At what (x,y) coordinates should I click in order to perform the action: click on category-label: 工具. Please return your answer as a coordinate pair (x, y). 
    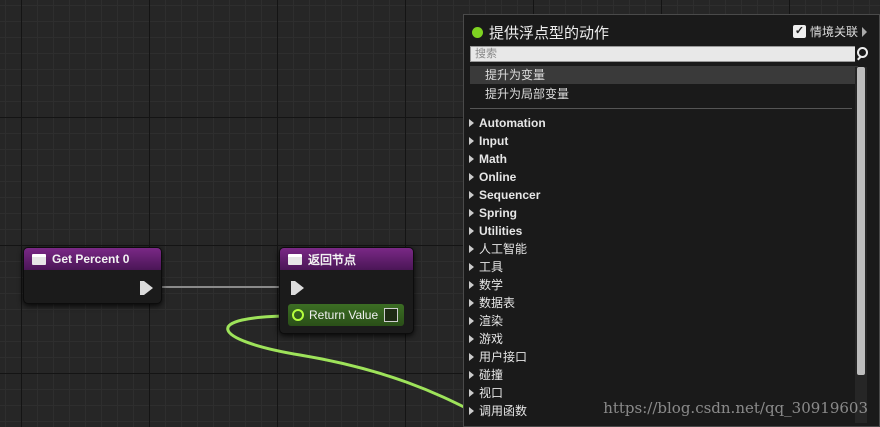
    Looking at the image, I should click on (491, 267).